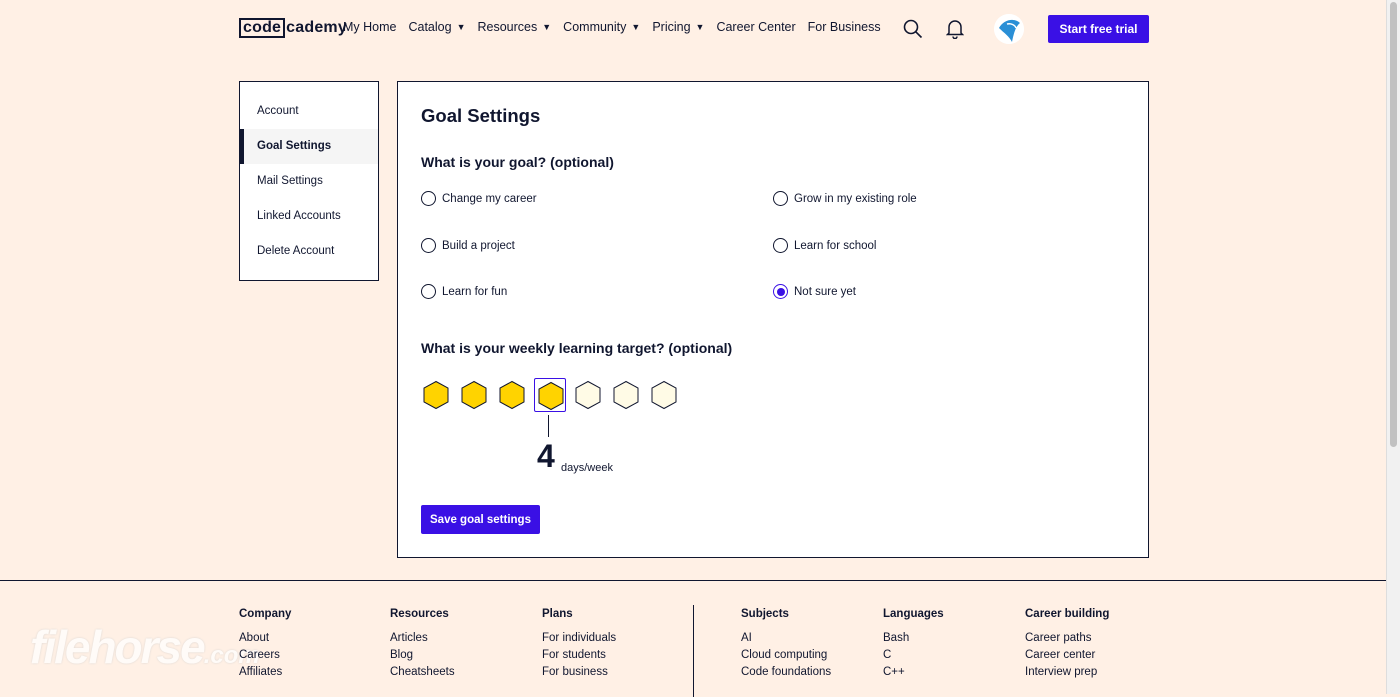 This screenshot has width=1400, height=697. What do you see at coordinates (1393, 224) in the screenshot?
I see `scrollbar-thumb` at bounding box center [1393, 224].